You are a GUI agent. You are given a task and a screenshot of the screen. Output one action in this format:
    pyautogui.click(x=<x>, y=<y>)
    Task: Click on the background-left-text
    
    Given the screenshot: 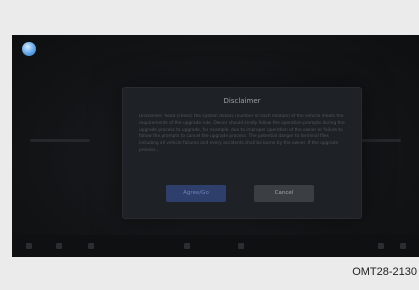 What is the action you would take?
    pyautogui.click(x=60, y=140)
    